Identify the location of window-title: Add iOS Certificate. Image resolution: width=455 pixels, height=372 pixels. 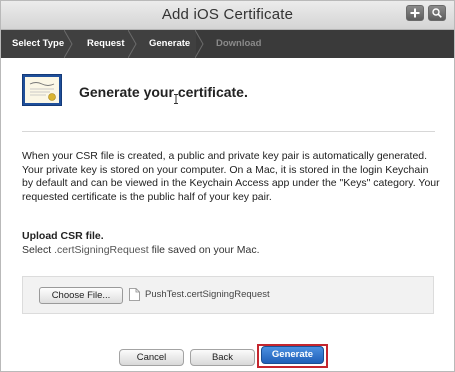
(227, 14).